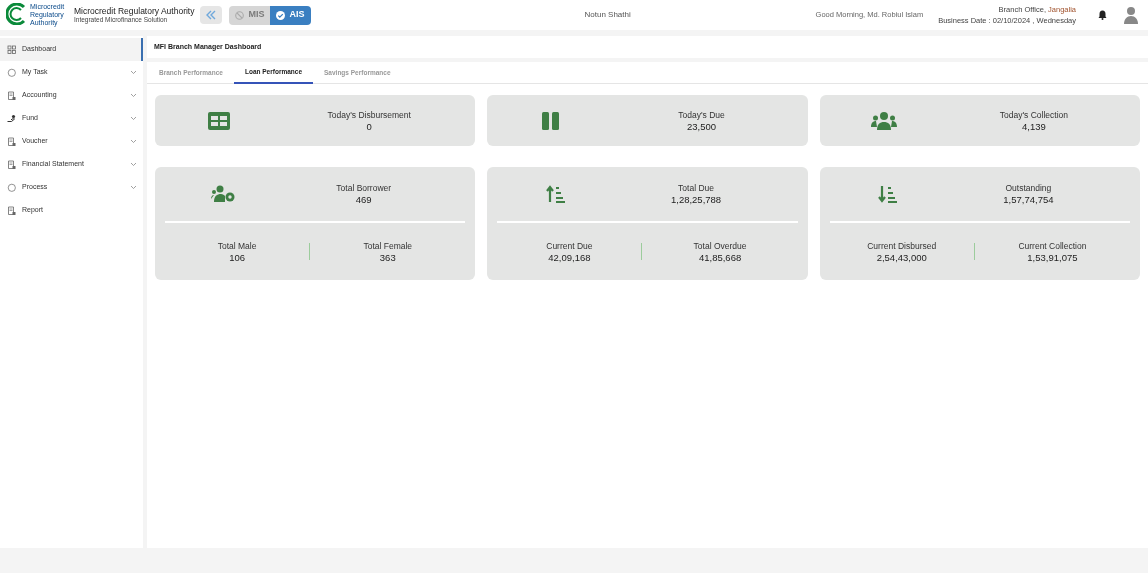 The image size is (1148, 573). I want to click on check-circle-icon, so click(281, 15).